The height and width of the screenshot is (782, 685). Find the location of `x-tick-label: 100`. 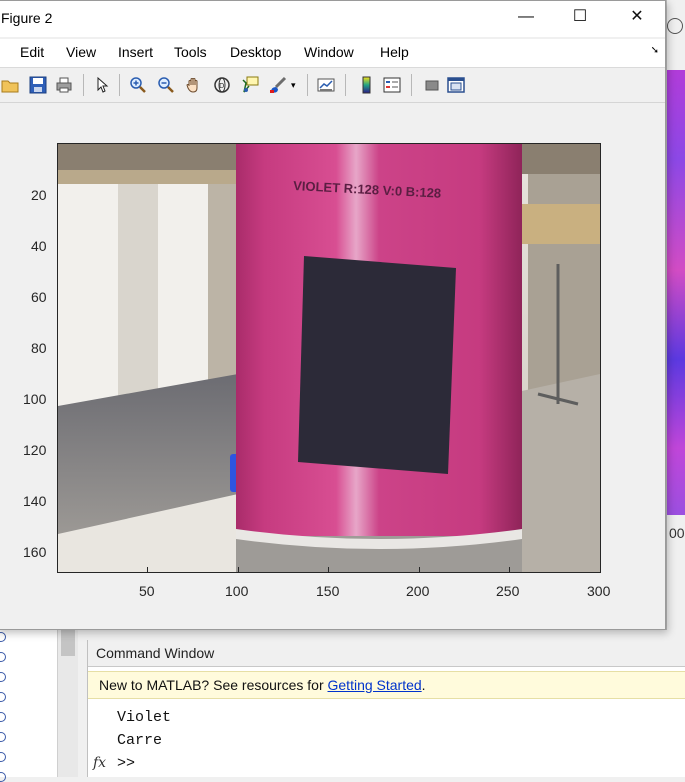

x-tick-label: 100 is located at coordinates (237, 591).